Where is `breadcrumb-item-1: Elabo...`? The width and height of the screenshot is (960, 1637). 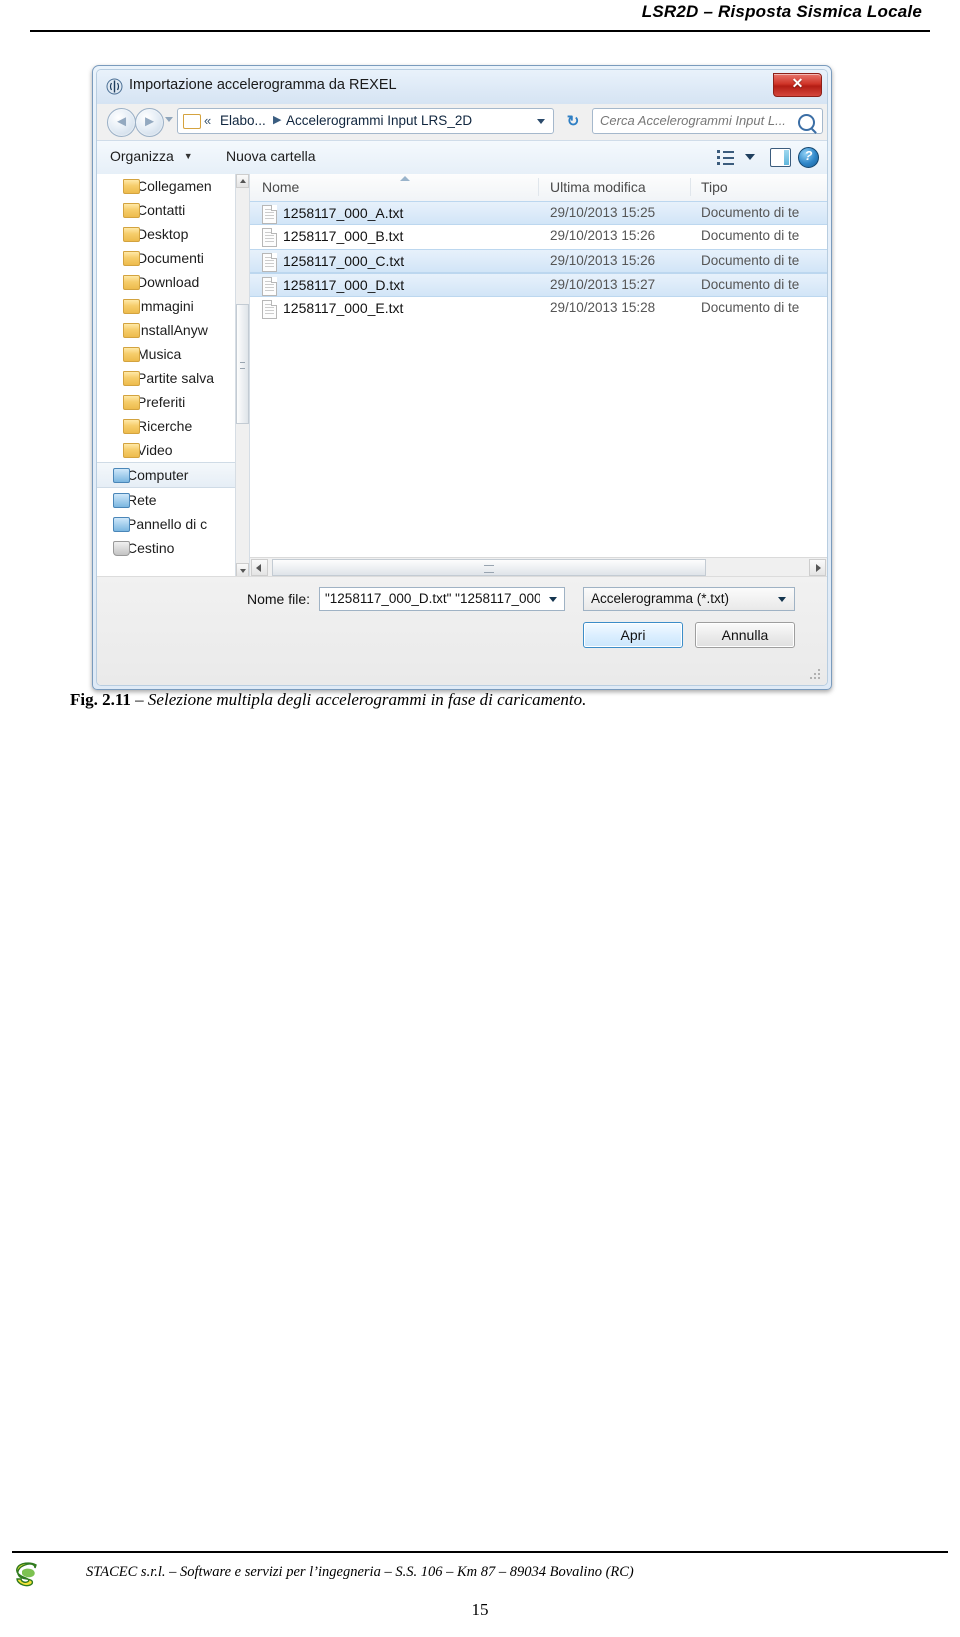
breadcrumb-item-1: Elabo... is located at coordinates (243, 120).